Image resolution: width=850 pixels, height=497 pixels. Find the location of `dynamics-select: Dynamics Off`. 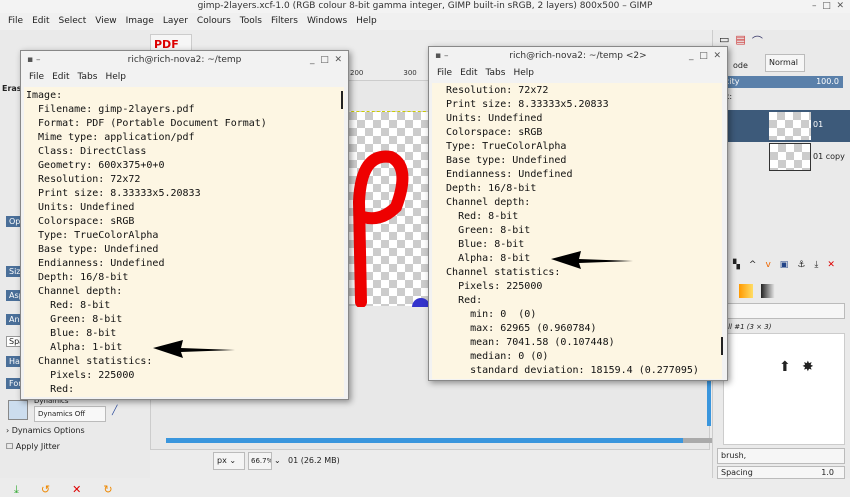

dynamics-select: Dynamics Off is located at coordinates (70, 414).